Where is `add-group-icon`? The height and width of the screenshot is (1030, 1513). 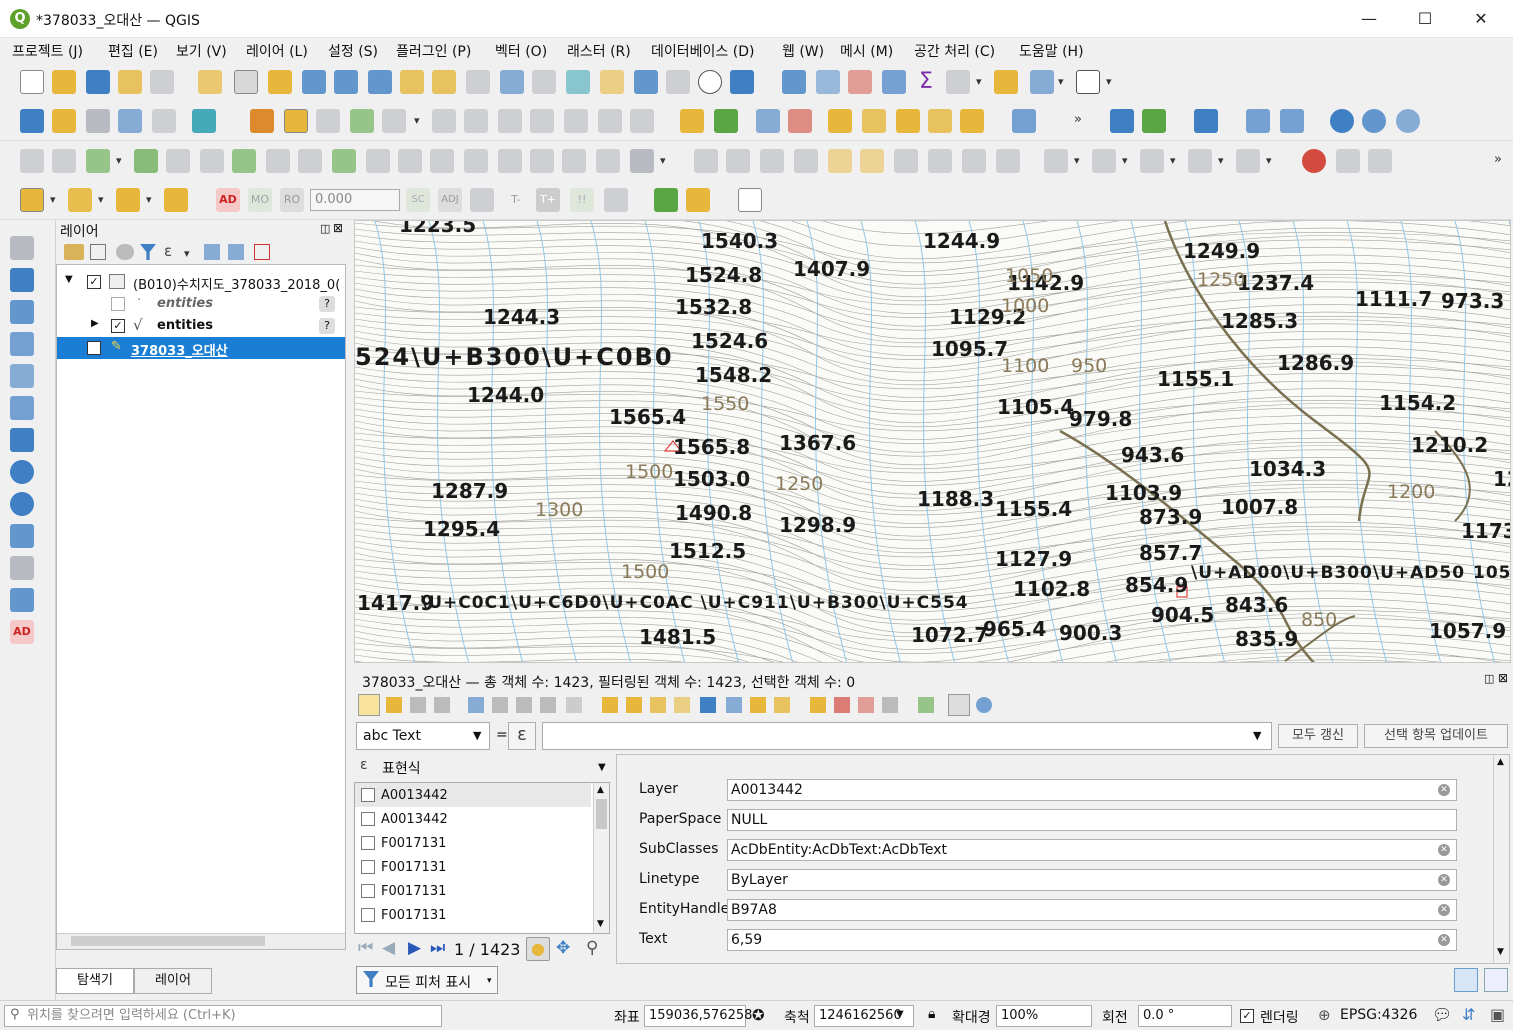
add-group-icon is located at coordinates (98, 252).